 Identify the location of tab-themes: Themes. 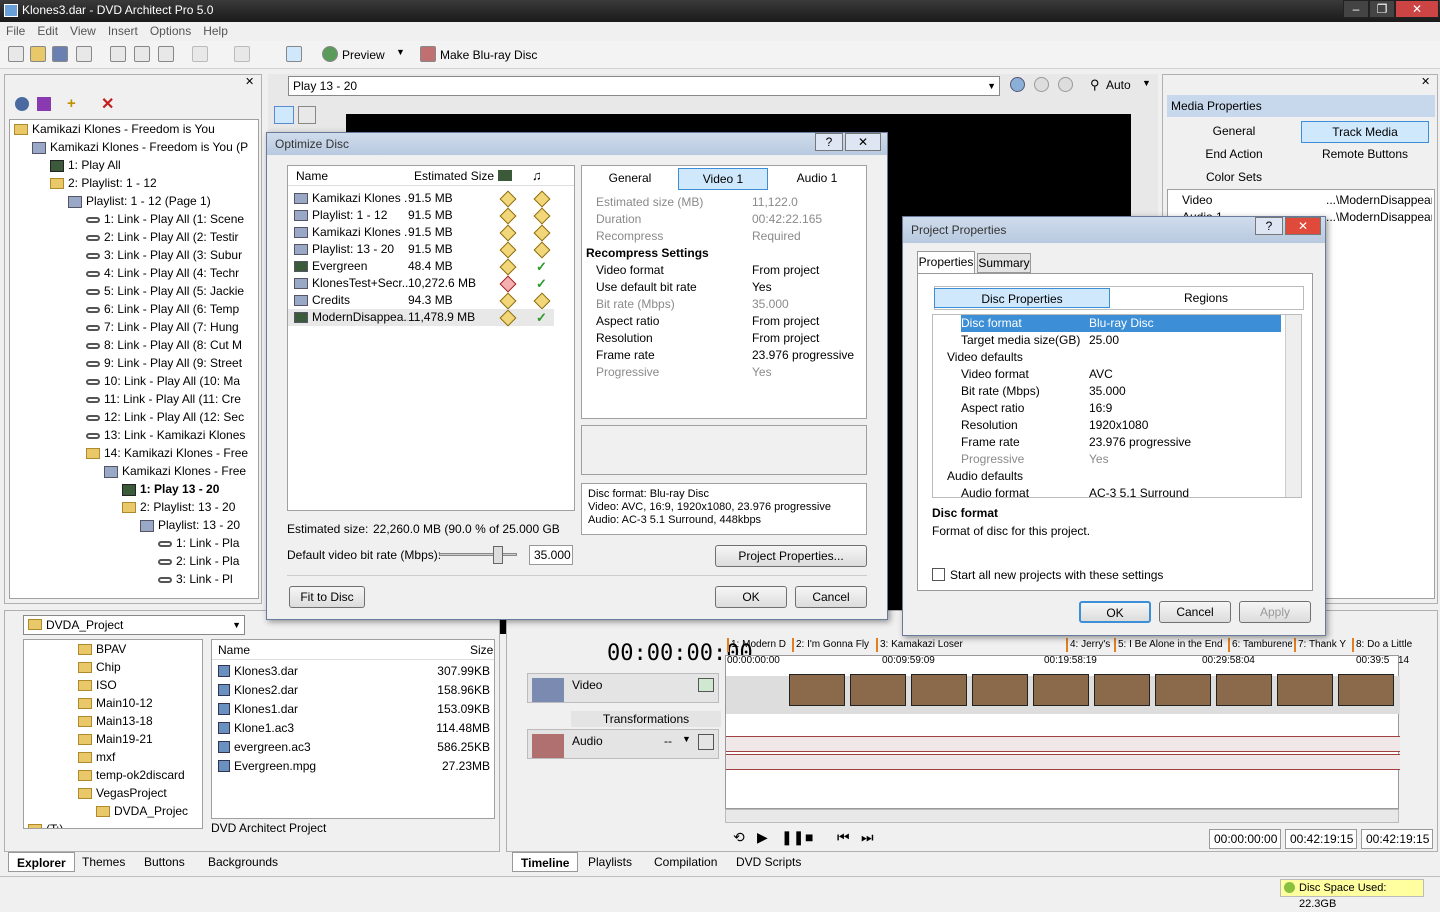
(103, 862).